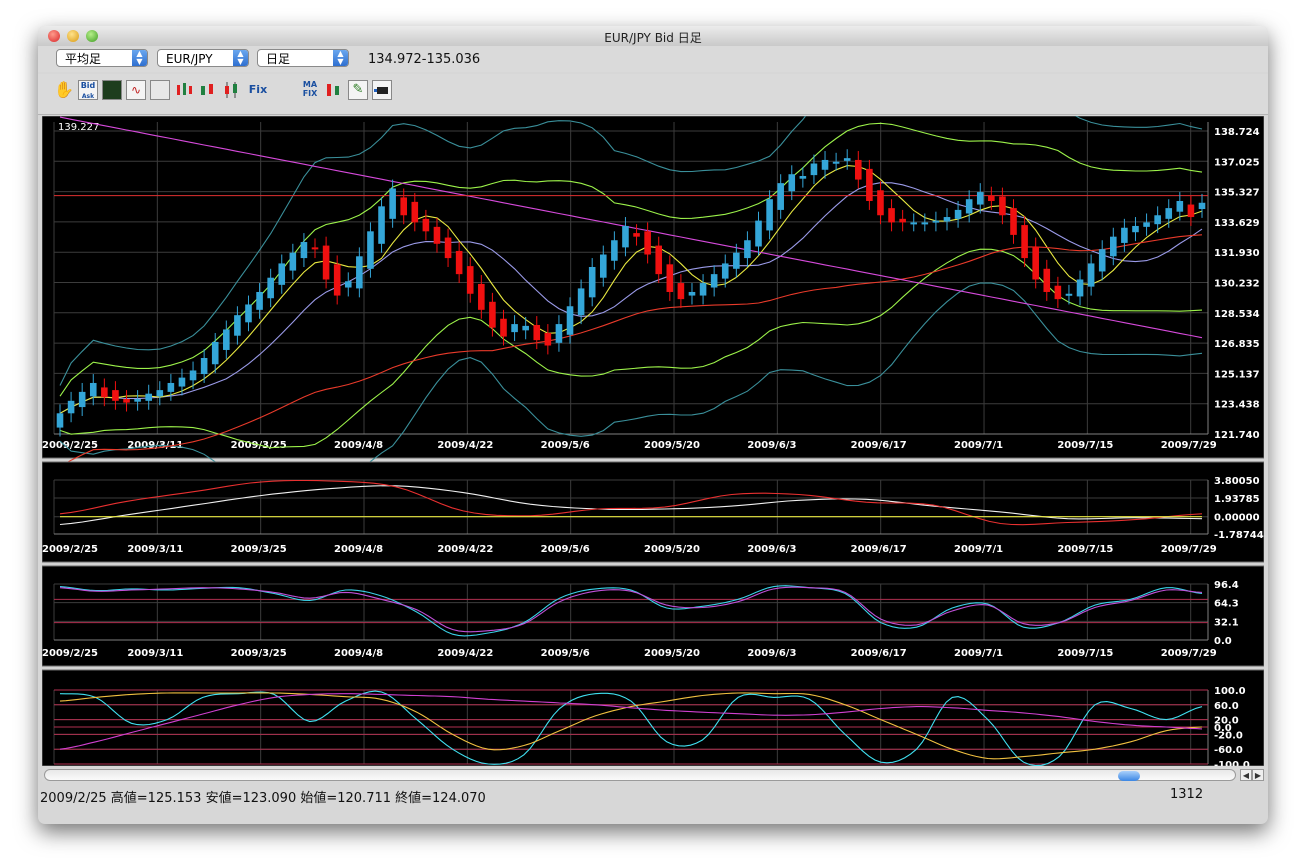 Image resolution: width=1308 pixels, height=858 pixels. What do you see at coordinates (672, 653) in the screenshot?
I see `x-tick-label: 2009/5/20` at bounding box center [672, 653].